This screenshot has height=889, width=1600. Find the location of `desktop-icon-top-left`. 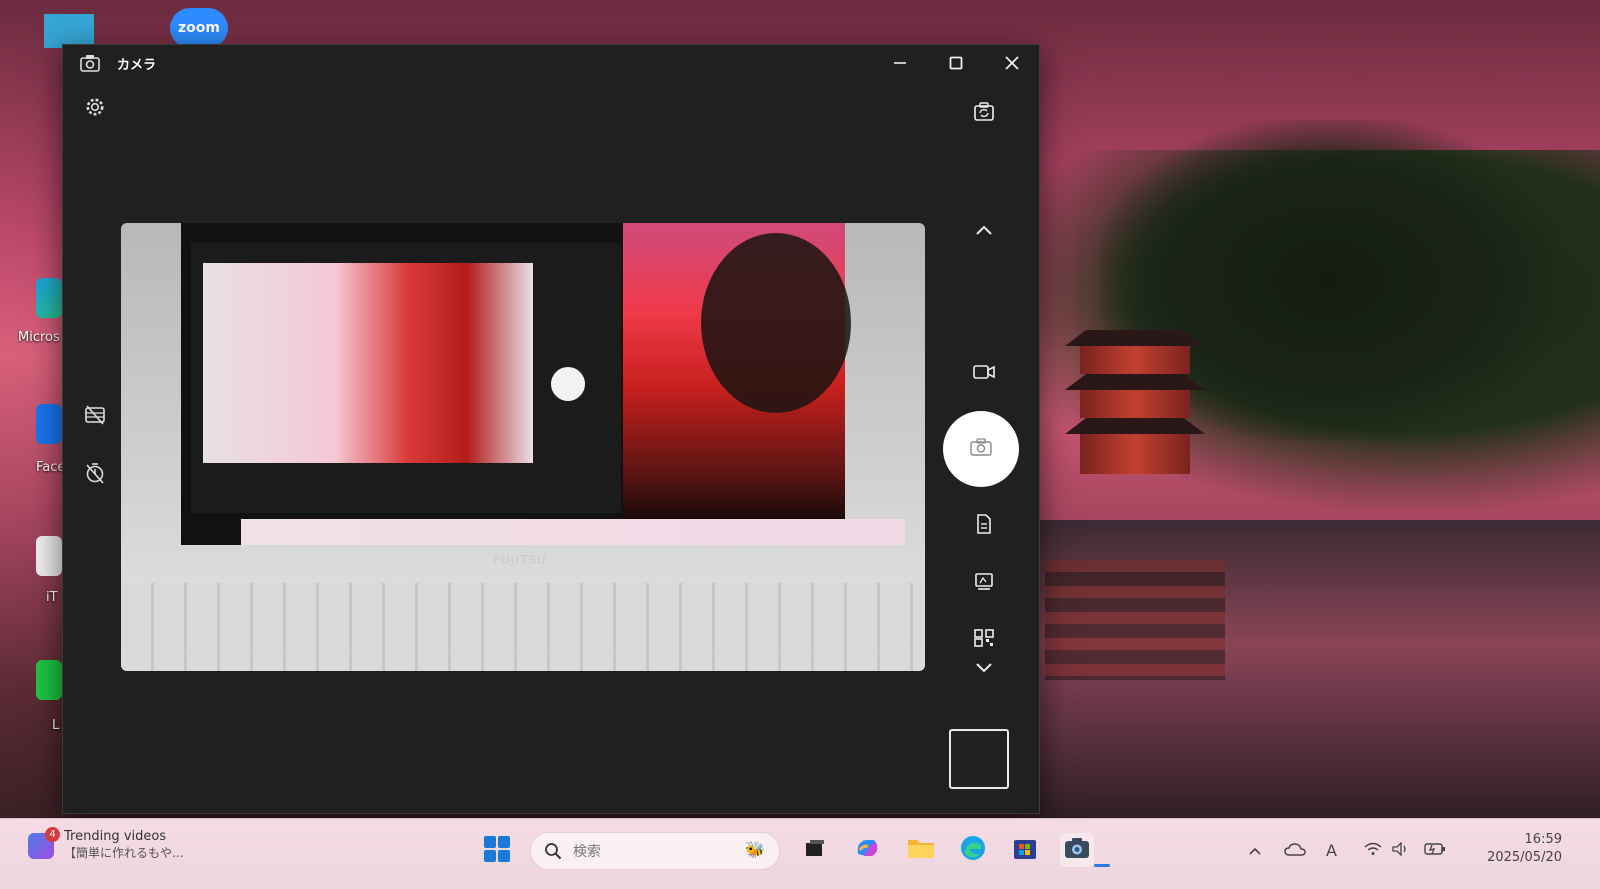

desktop-icon-top-left is located at coordinates (69, 31).